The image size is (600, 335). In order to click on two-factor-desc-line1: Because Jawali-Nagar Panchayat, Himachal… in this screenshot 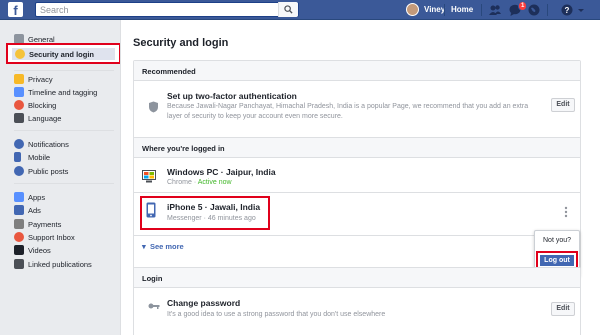, I will do `click(348, 106)`.